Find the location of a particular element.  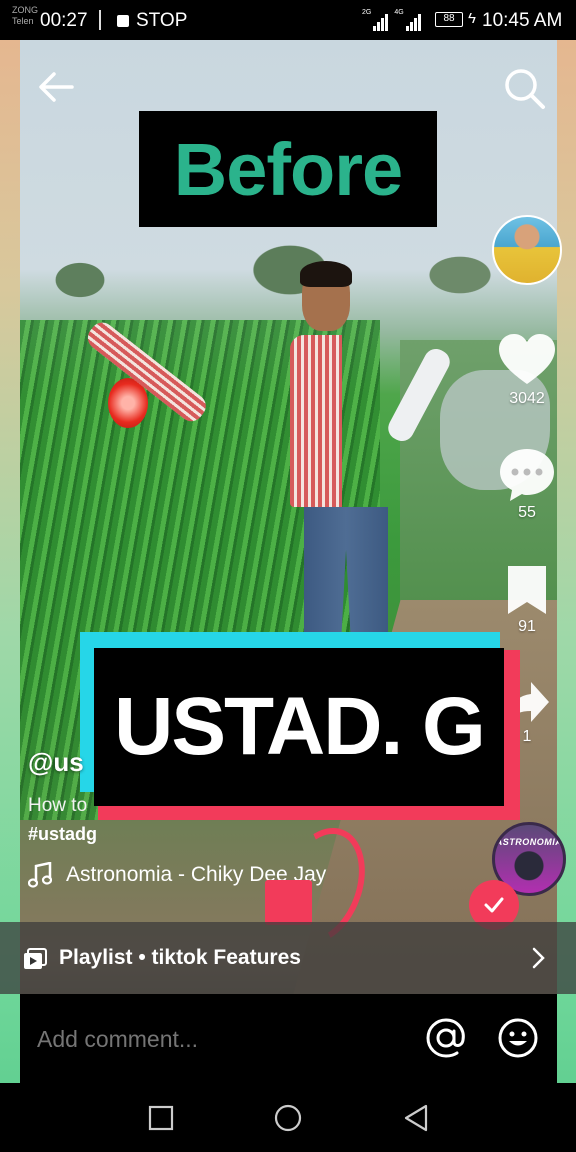

save-button: 91 is located at coordinates (527, 600).